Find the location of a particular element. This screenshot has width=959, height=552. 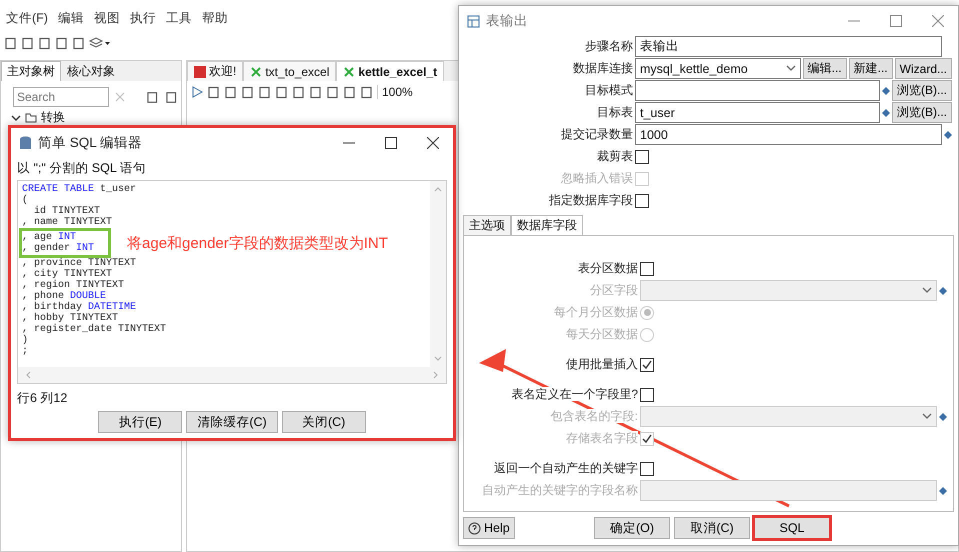

code-line: , age INT is located at coordinates (50, 237).